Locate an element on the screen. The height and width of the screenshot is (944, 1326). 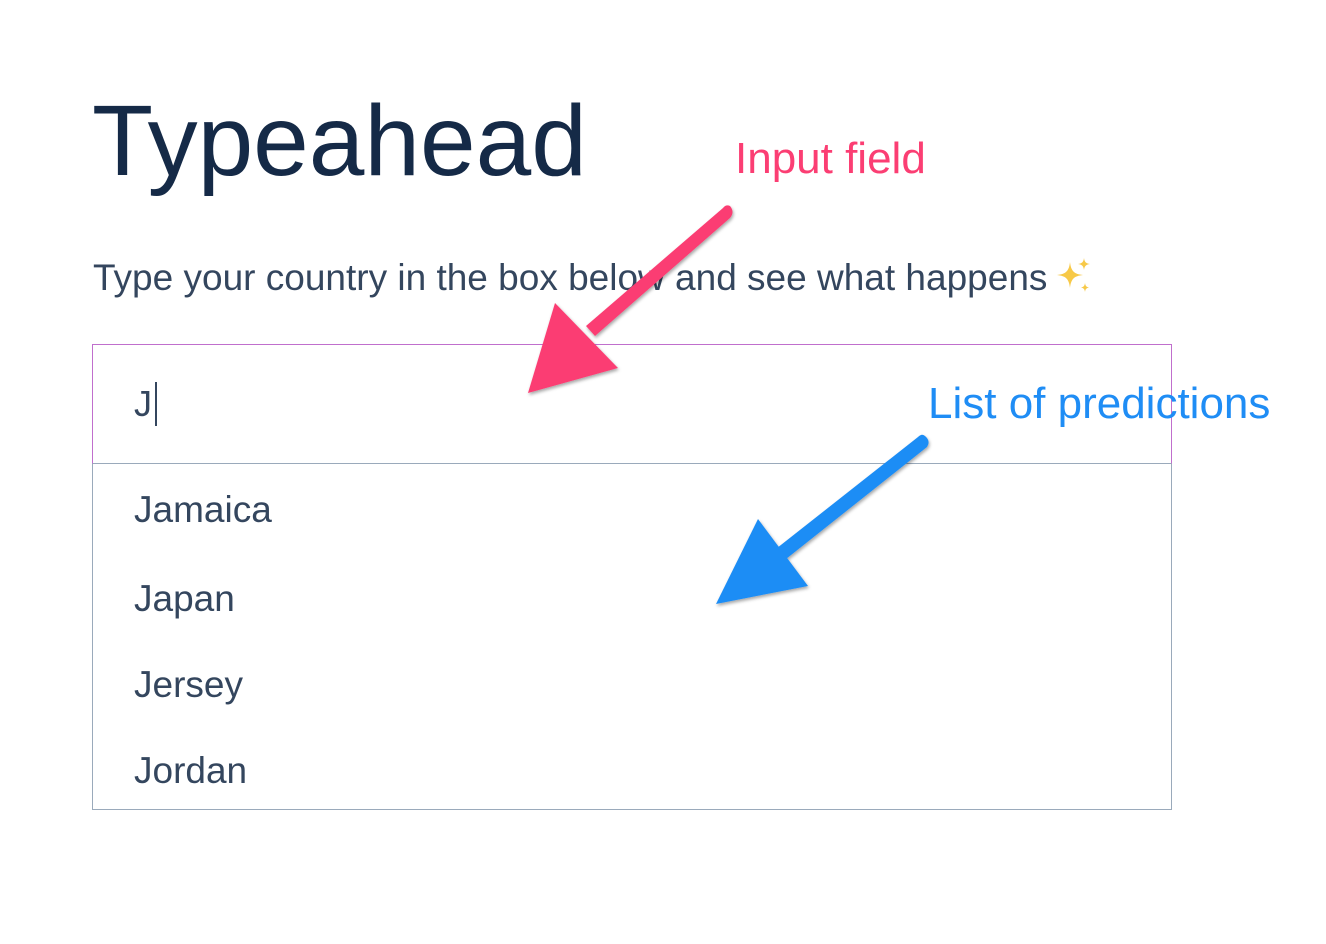
prediction-item-jamaica: Jamaica is located at coordinates (632, 510).